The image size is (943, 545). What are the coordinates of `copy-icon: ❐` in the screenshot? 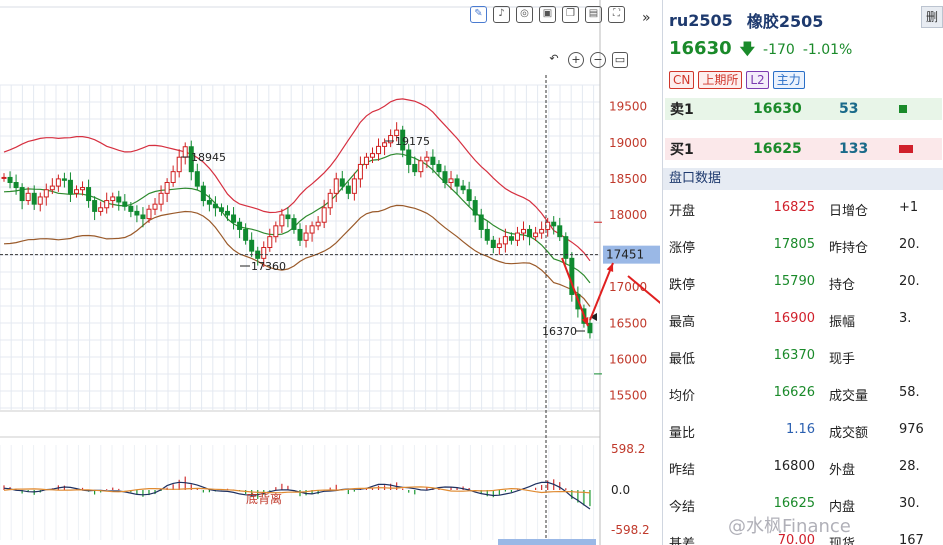 It's located at (570, 14).